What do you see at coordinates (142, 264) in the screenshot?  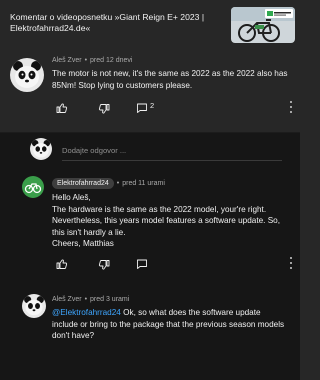 I see `reply-icon` at bounding box center [142, 264].